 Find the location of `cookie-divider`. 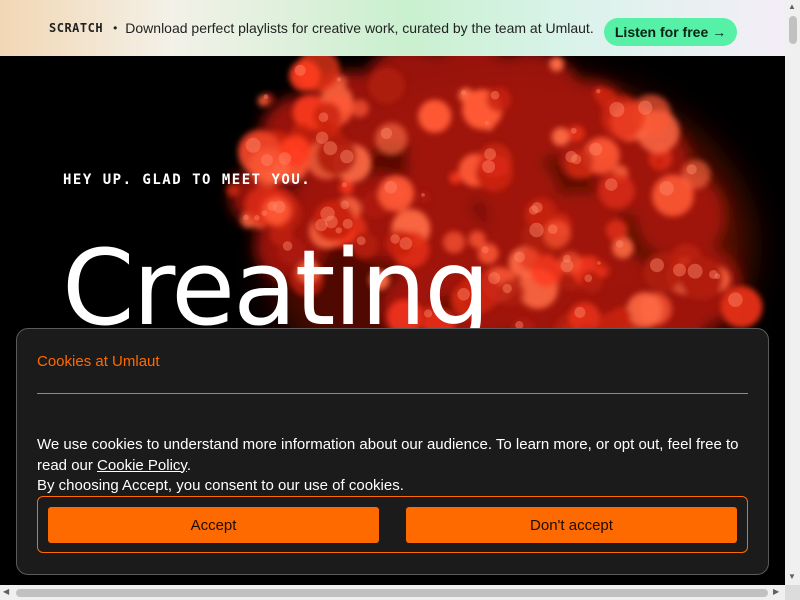

cookie-divider is located at coordinates (392, 393).